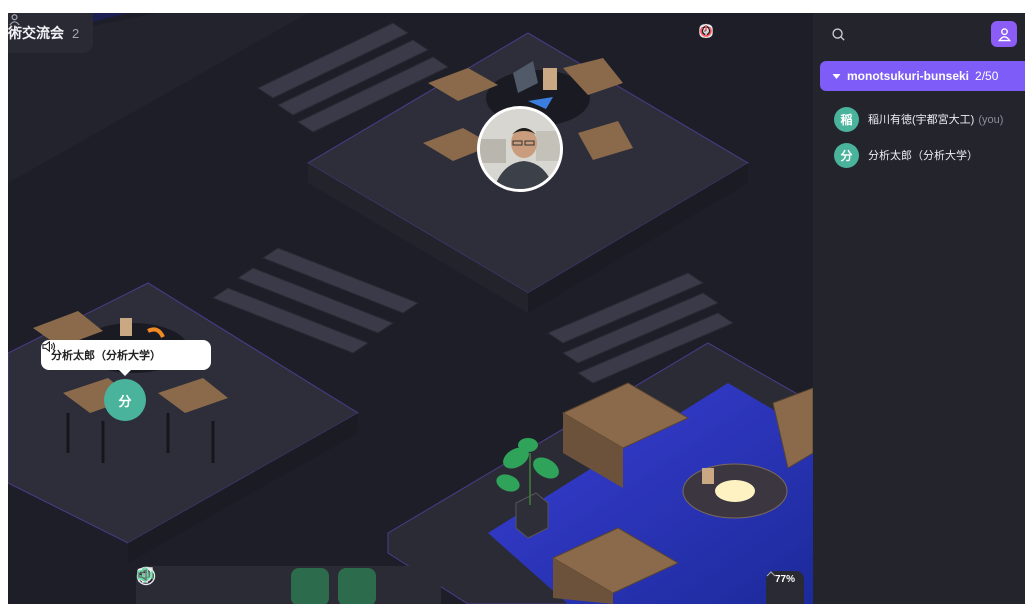 This screenshot has height=604, width=1025. I want to click on member-item: 分 分析太郎（分析大学）, so click(919, 155).